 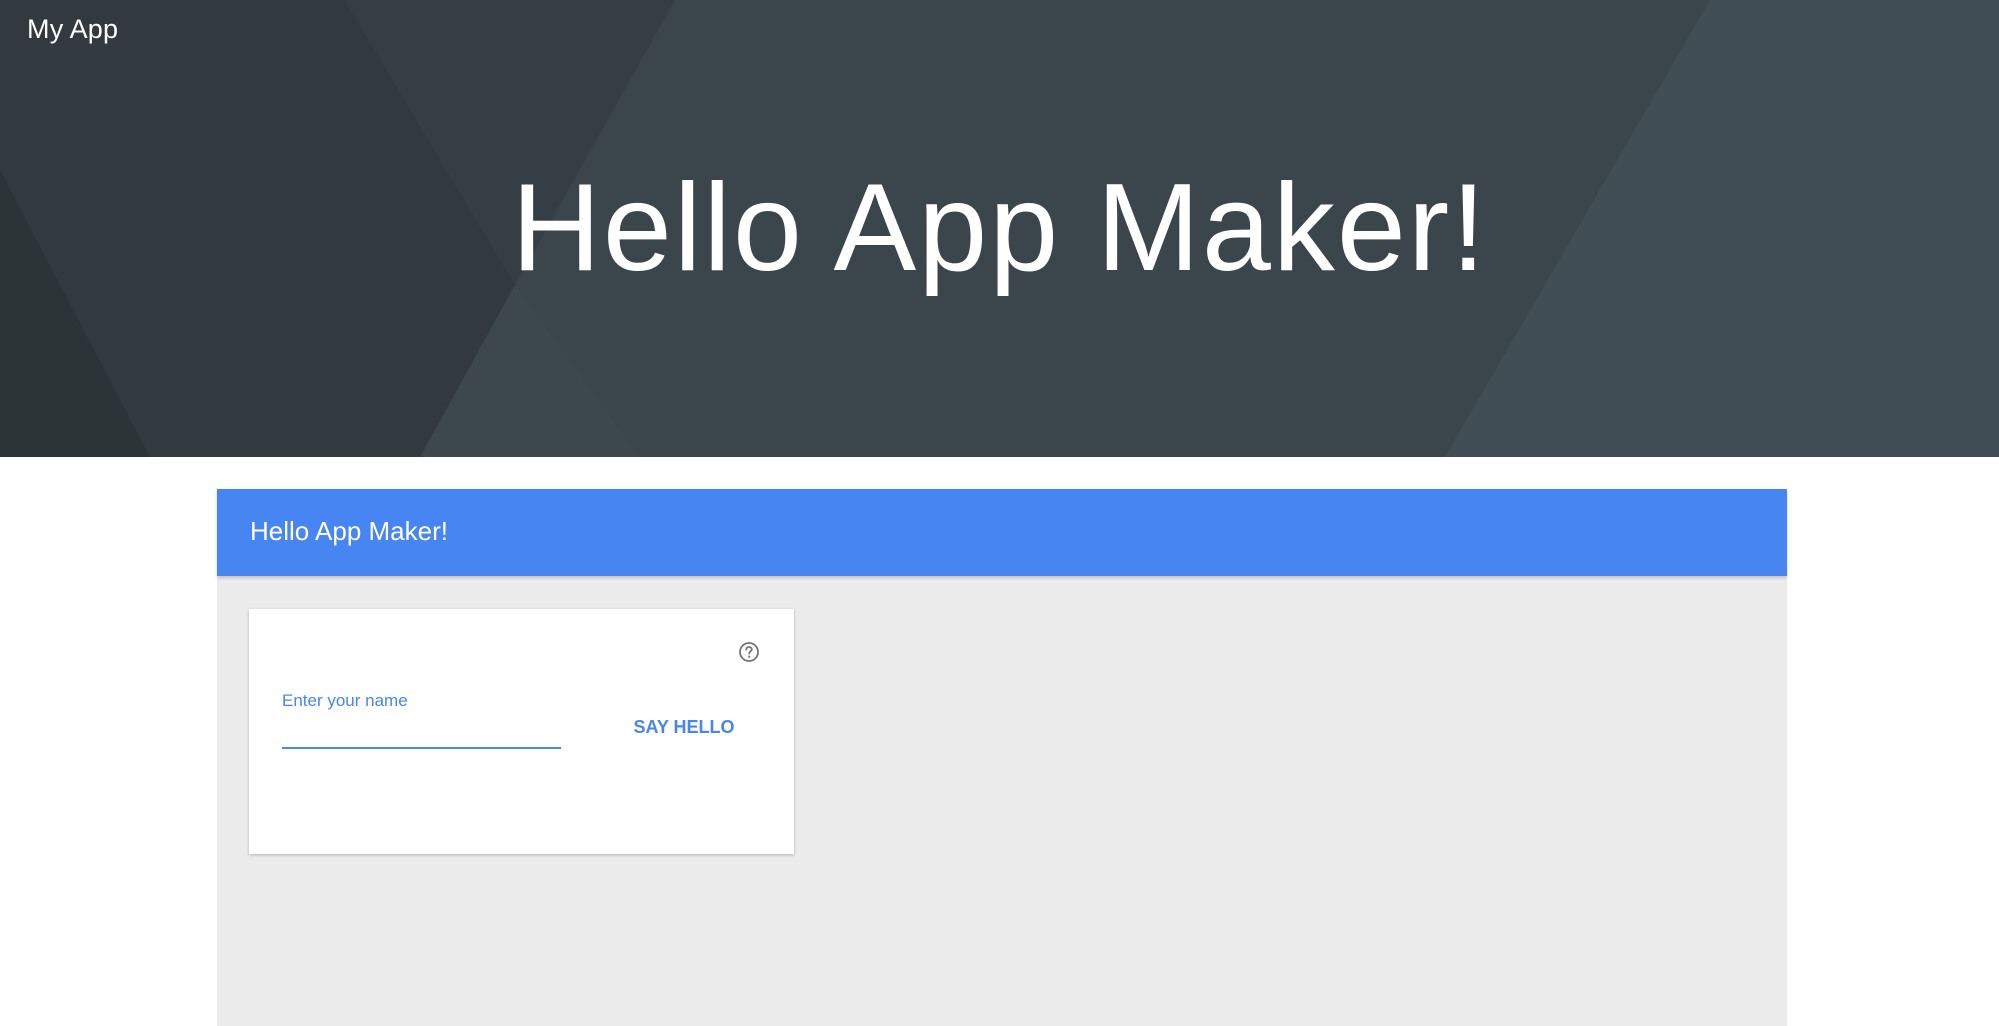 What do you see at coordinates (1002, 532) in the screenshot?
I see `panel-header: Hello App Maker!` at bounding box center [1002, 532].